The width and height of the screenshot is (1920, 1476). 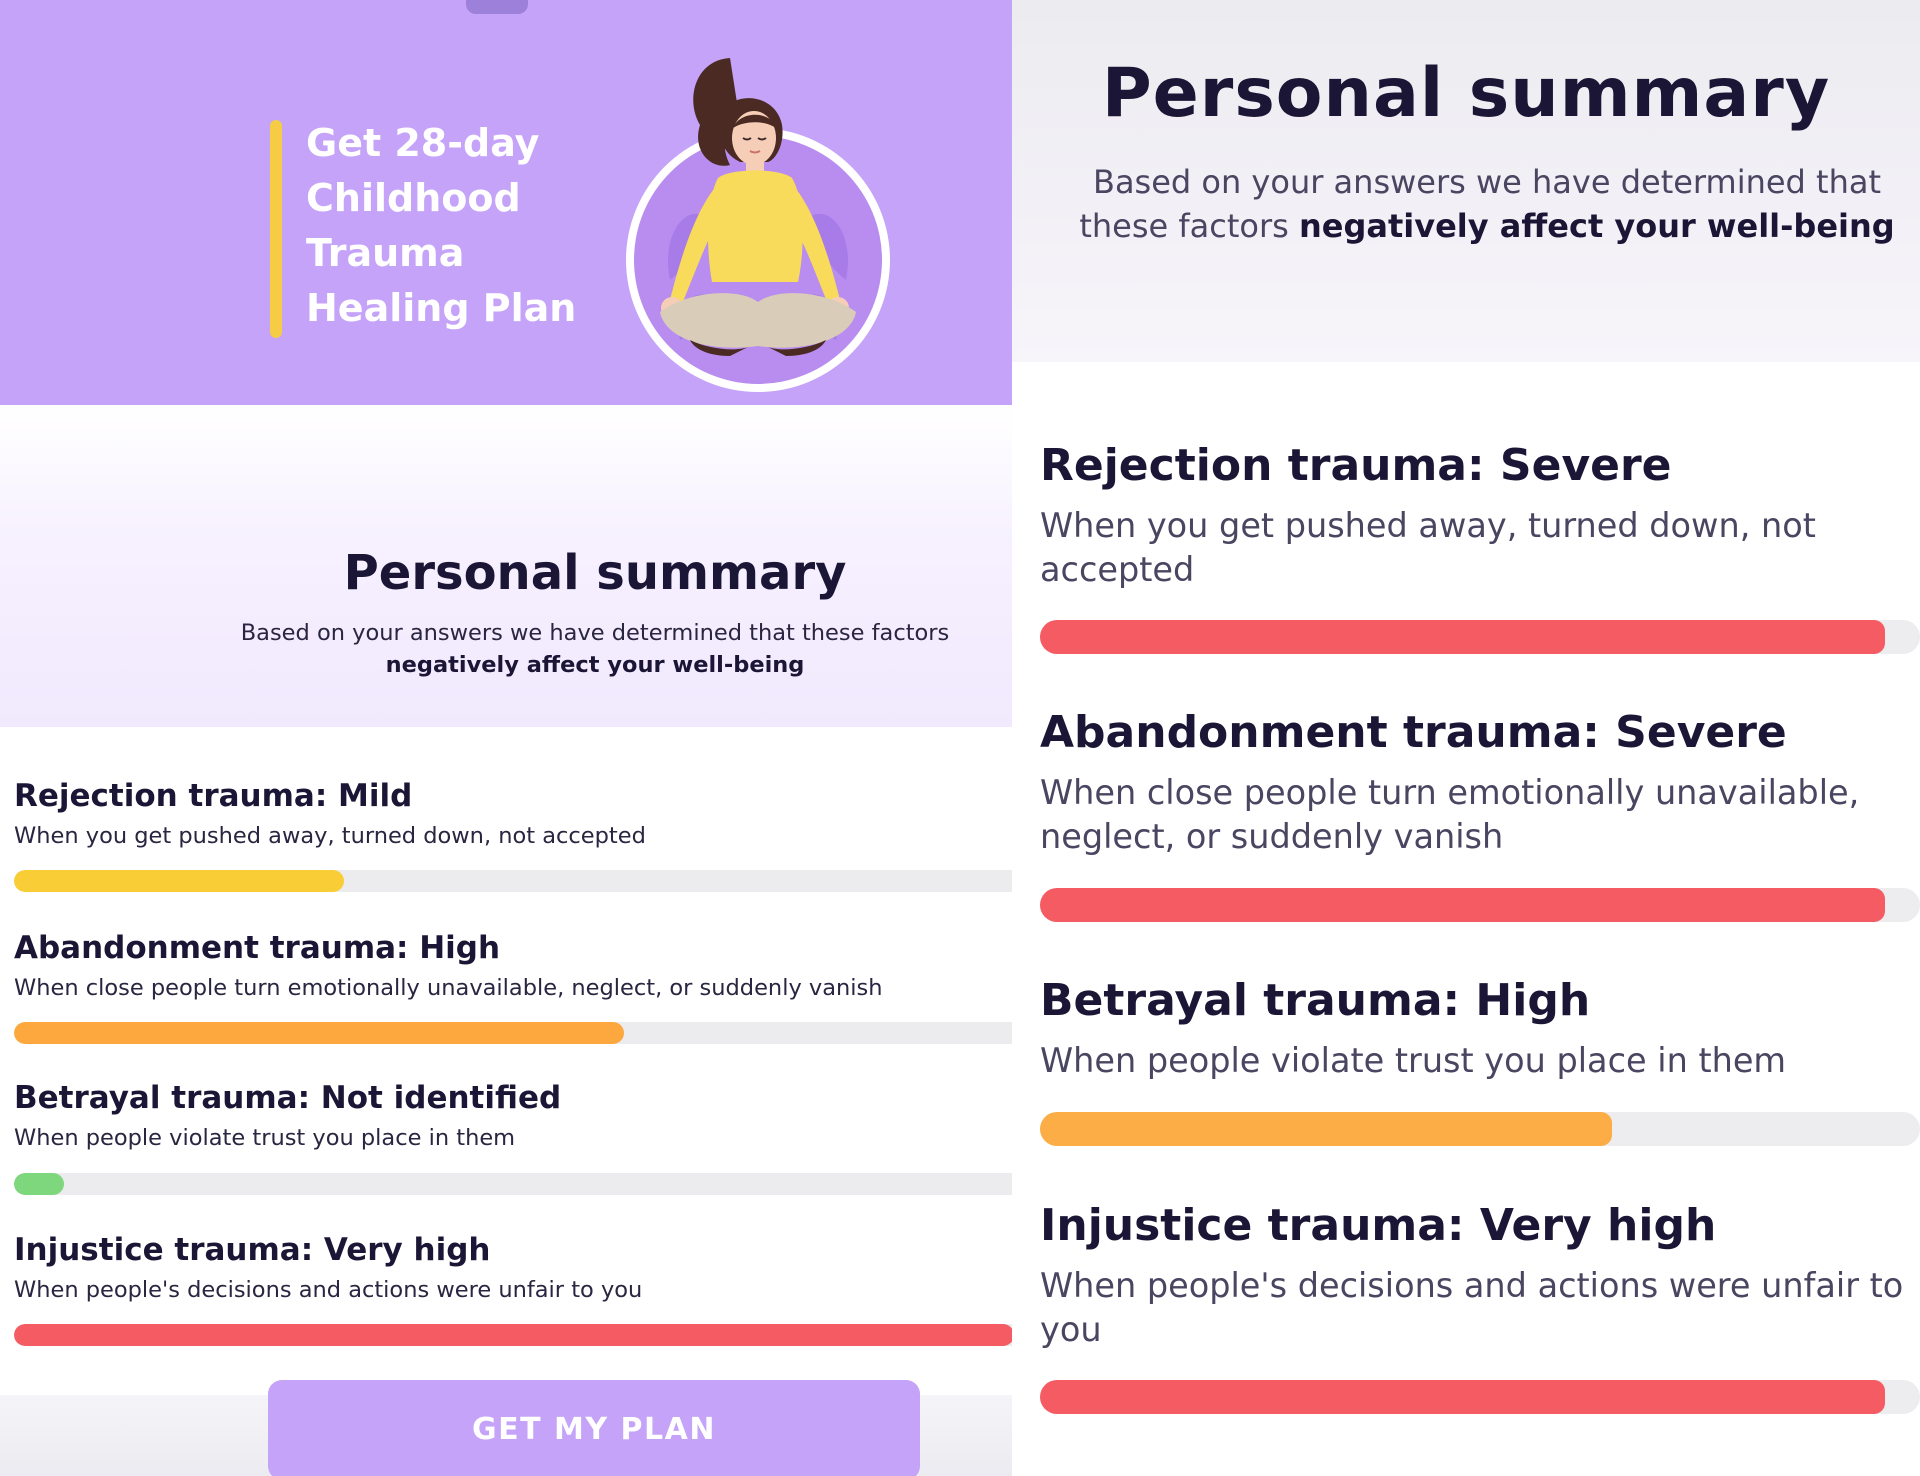 What do you see at coordinates (213, 796) in the screenshot?
I see `trauma-title: Rejection trauma: Mild` at bounding box center [213, 796].